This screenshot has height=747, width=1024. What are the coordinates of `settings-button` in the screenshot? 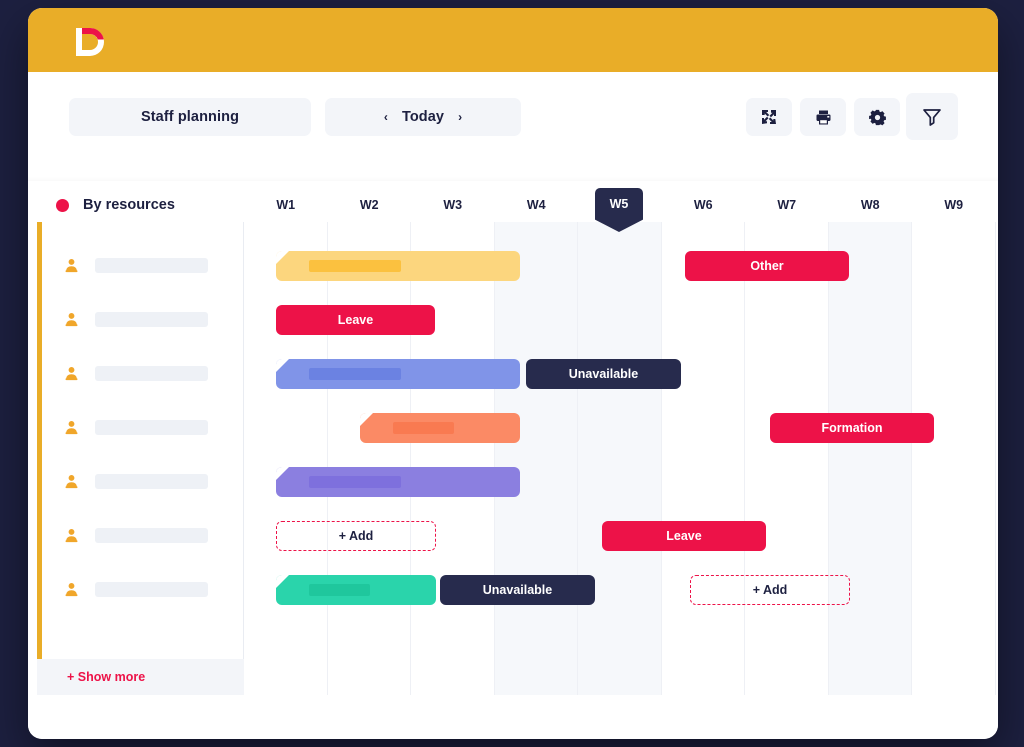 It's located at (877, 117).